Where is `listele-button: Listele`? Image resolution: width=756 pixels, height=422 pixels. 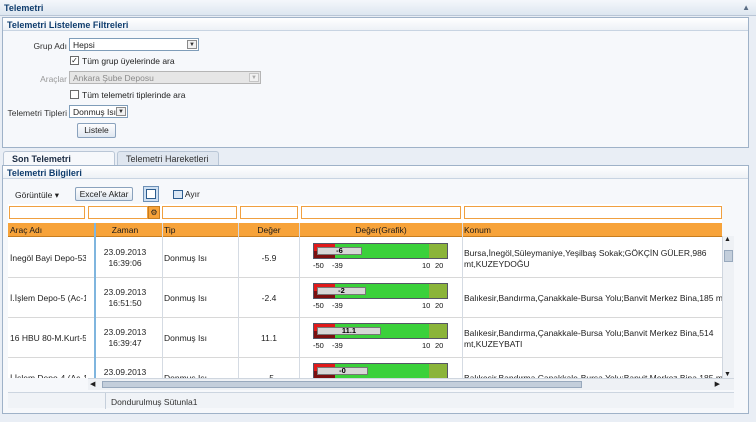
listele-button: Listele is located at coordinates (96, 130).